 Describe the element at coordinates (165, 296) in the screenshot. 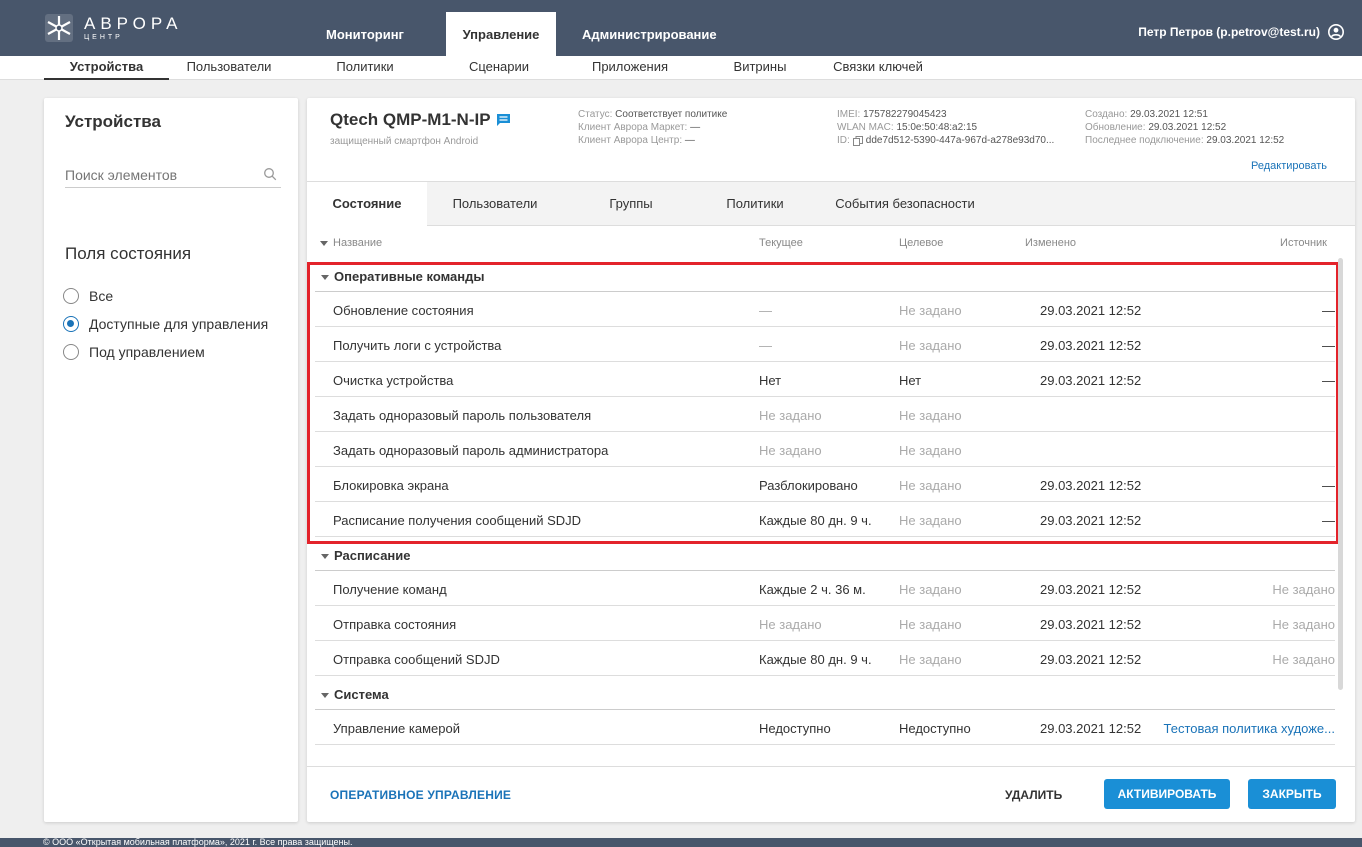

I see `filter-all: Все` at that location.